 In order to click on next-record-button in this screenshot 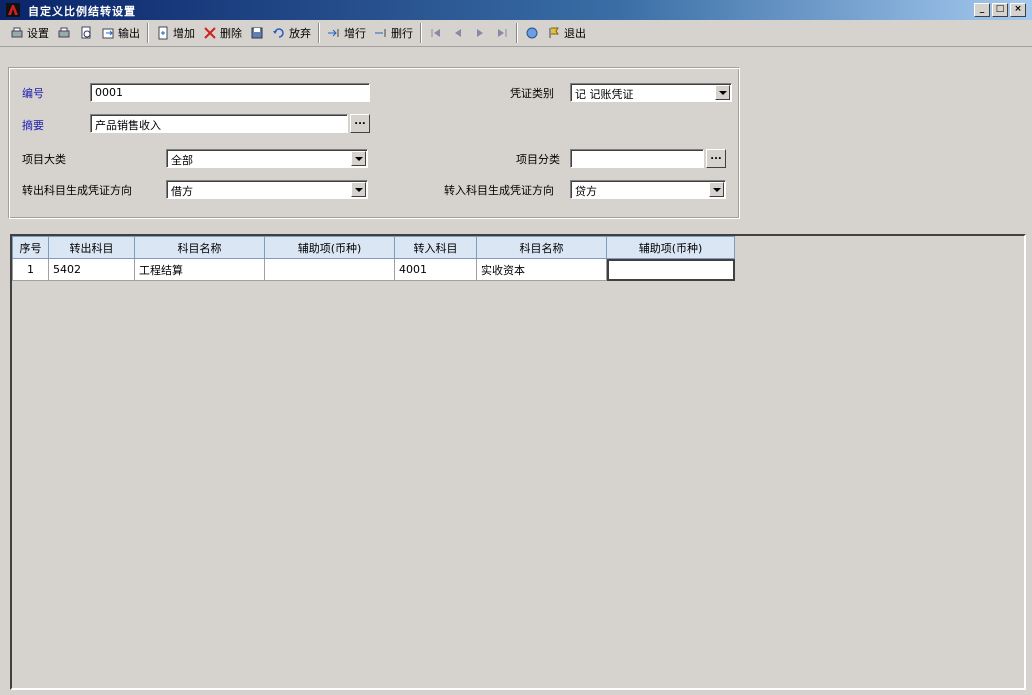, I will do `click(480, 33)`.